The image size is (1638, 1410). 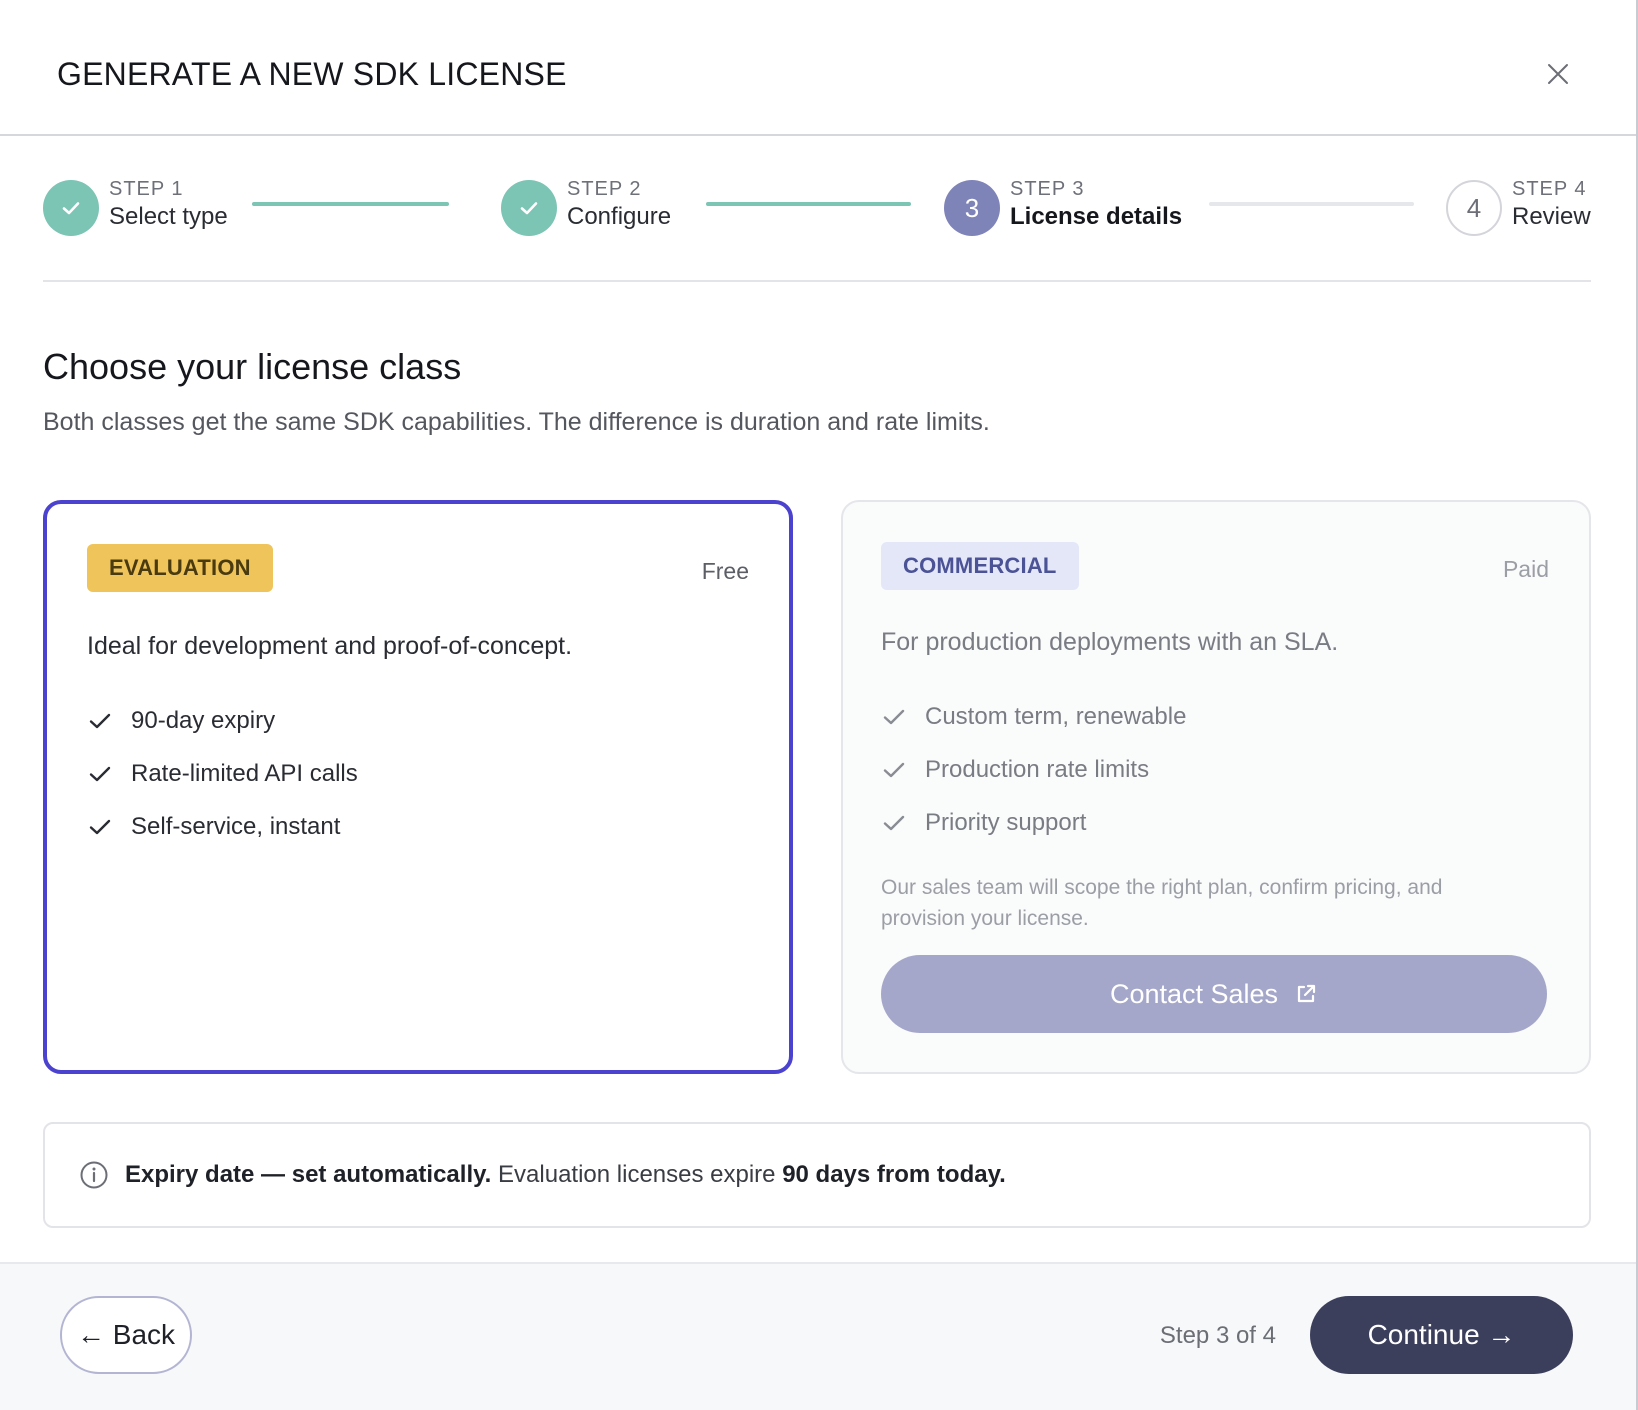 I want to click on feature-label: Priority support, so click(x=1006, y=822).